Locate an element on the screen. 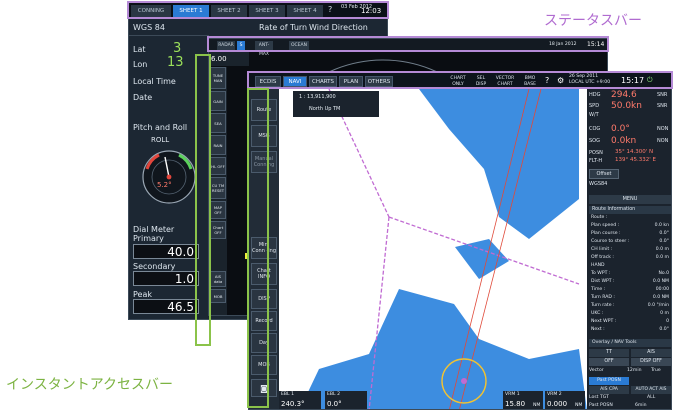  vector-chart-button: VECTOR CHART is located at coordinates (505, 81).